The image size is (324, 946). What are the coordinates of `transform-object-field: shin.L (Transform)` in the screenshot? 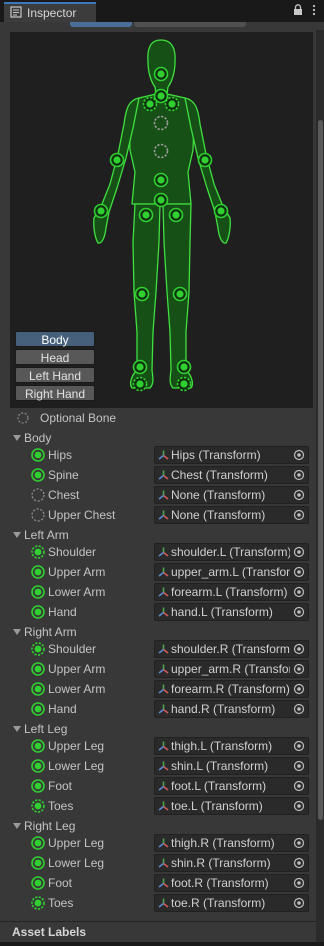 It's located at (231, 766).